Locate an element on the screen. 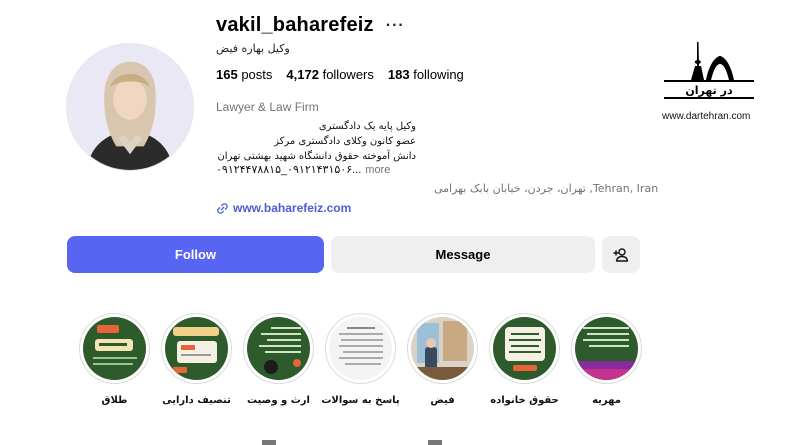 The width and height of the screenshot is (800, 445). highlight-item: فیض is located at coordinates (442, 359).